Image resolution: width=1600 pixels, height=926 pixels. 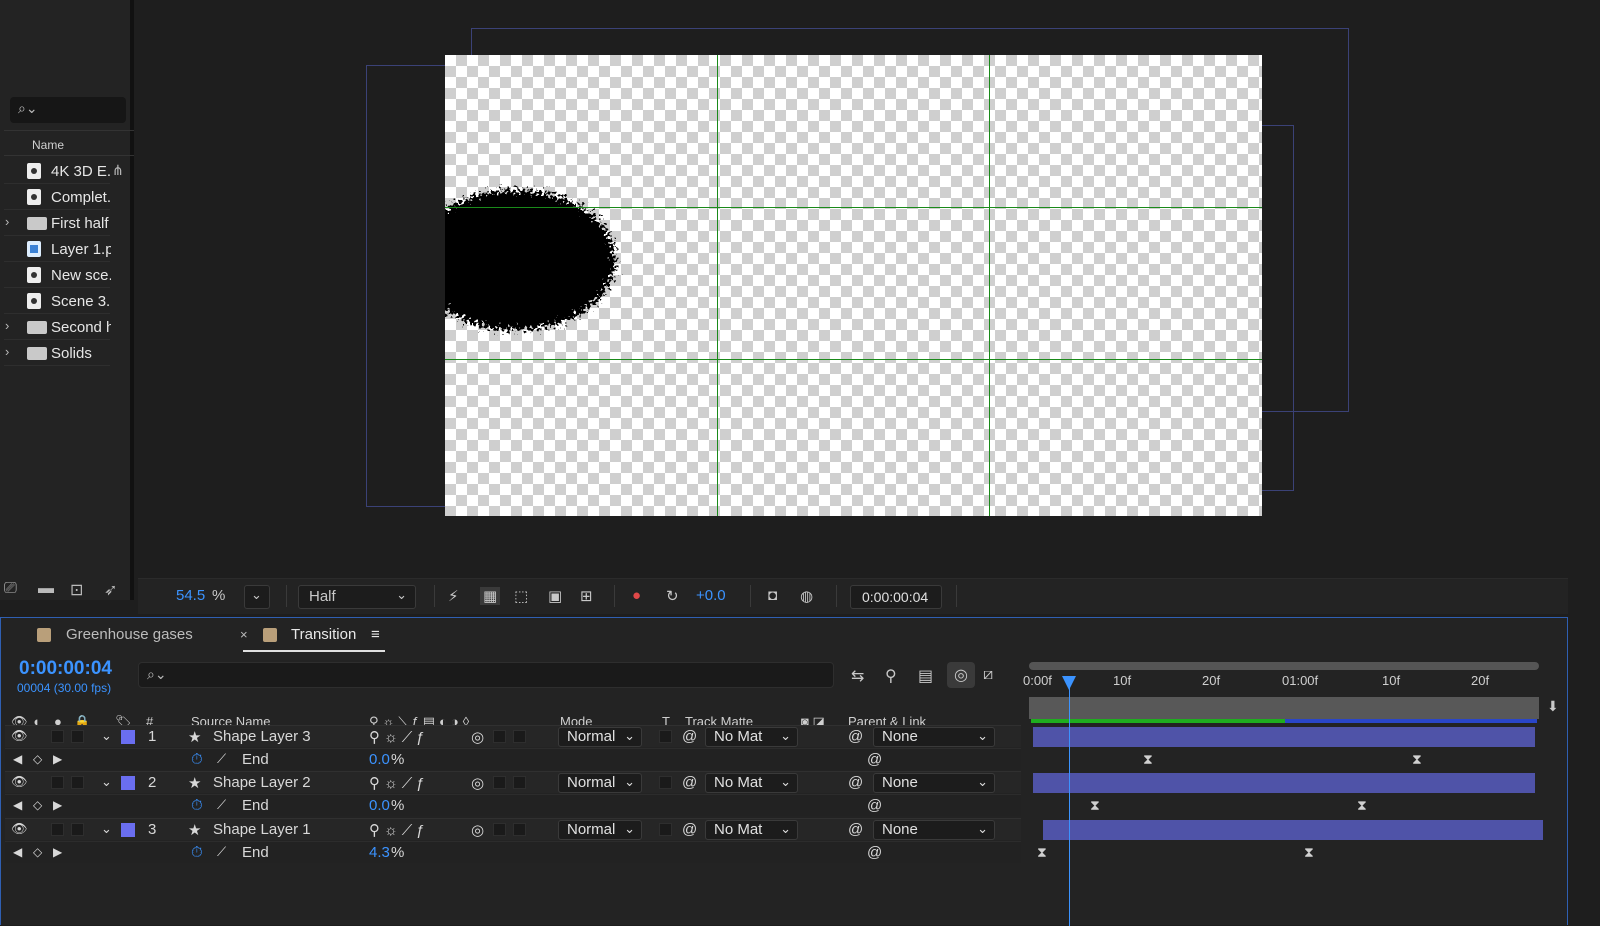 I want to click on time-navigator, so click(x=1284, y=666).